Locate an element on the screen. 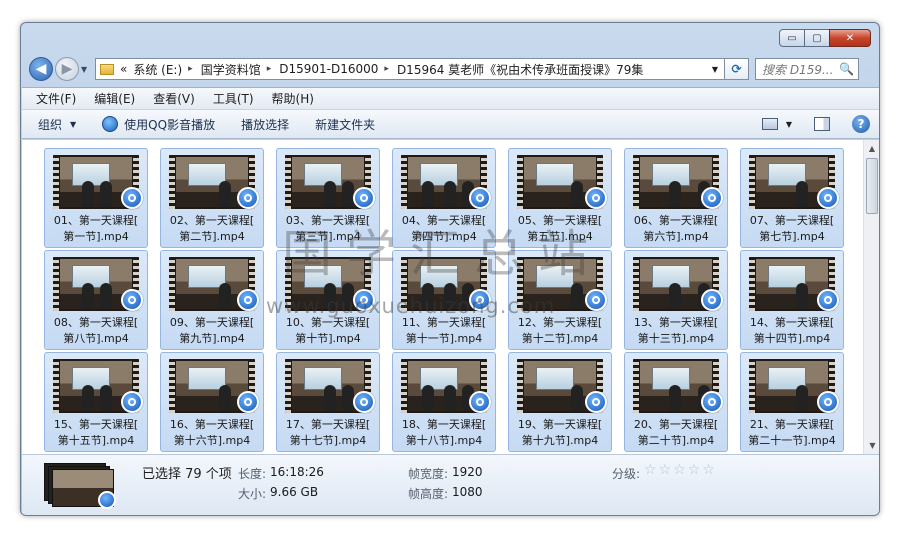 Image resolution: width=901 pixels, height=536 pixels. file-item: 12、第一天课程[第十二节].mp4 is located at coordinates (560, 300).